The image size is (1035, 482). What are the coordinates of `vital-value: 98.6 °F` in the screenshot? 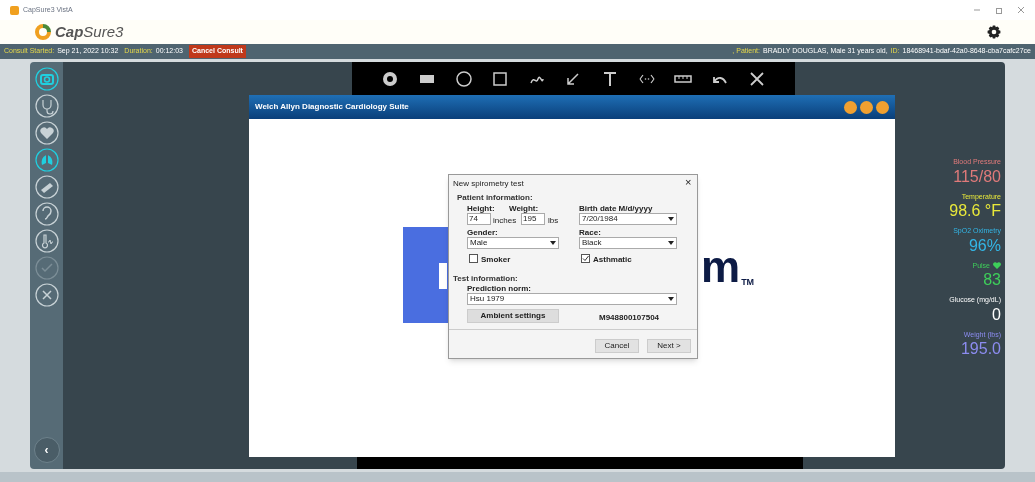 It's located at (975, 211).